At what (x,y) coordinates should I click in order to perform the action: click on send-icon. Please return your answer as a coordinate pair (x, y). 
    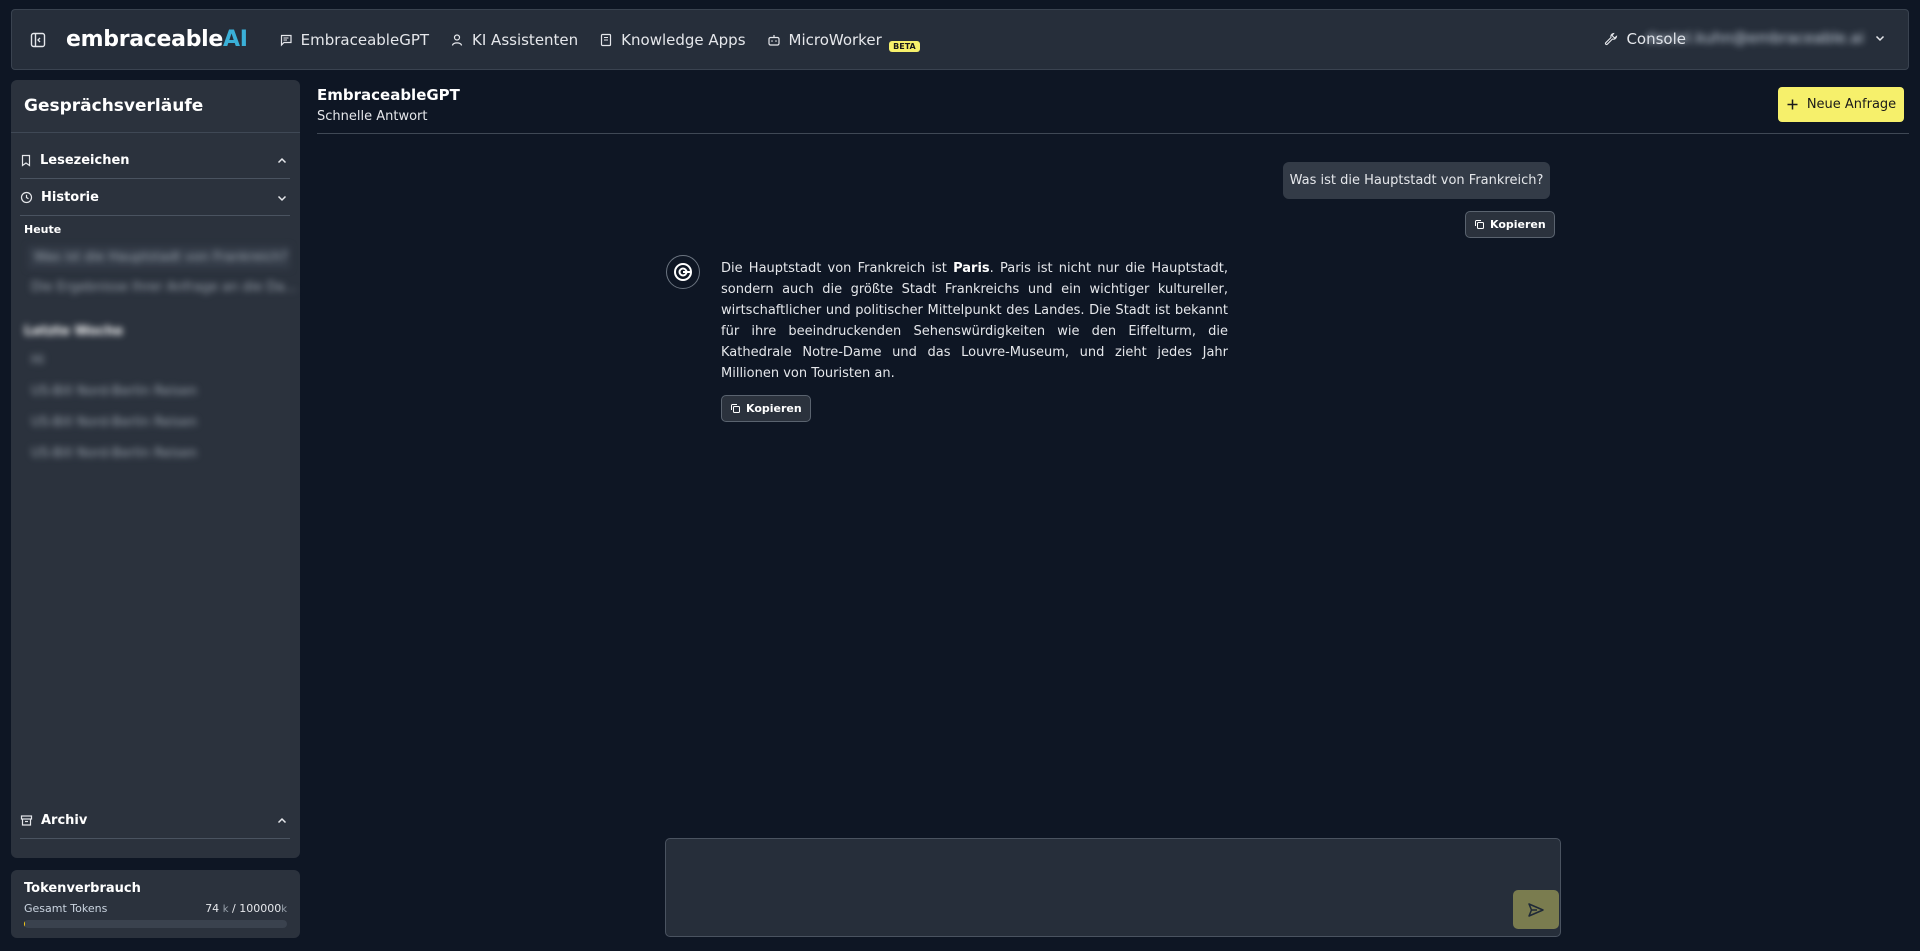
    Looking at the image, I should click on (1536, 909).